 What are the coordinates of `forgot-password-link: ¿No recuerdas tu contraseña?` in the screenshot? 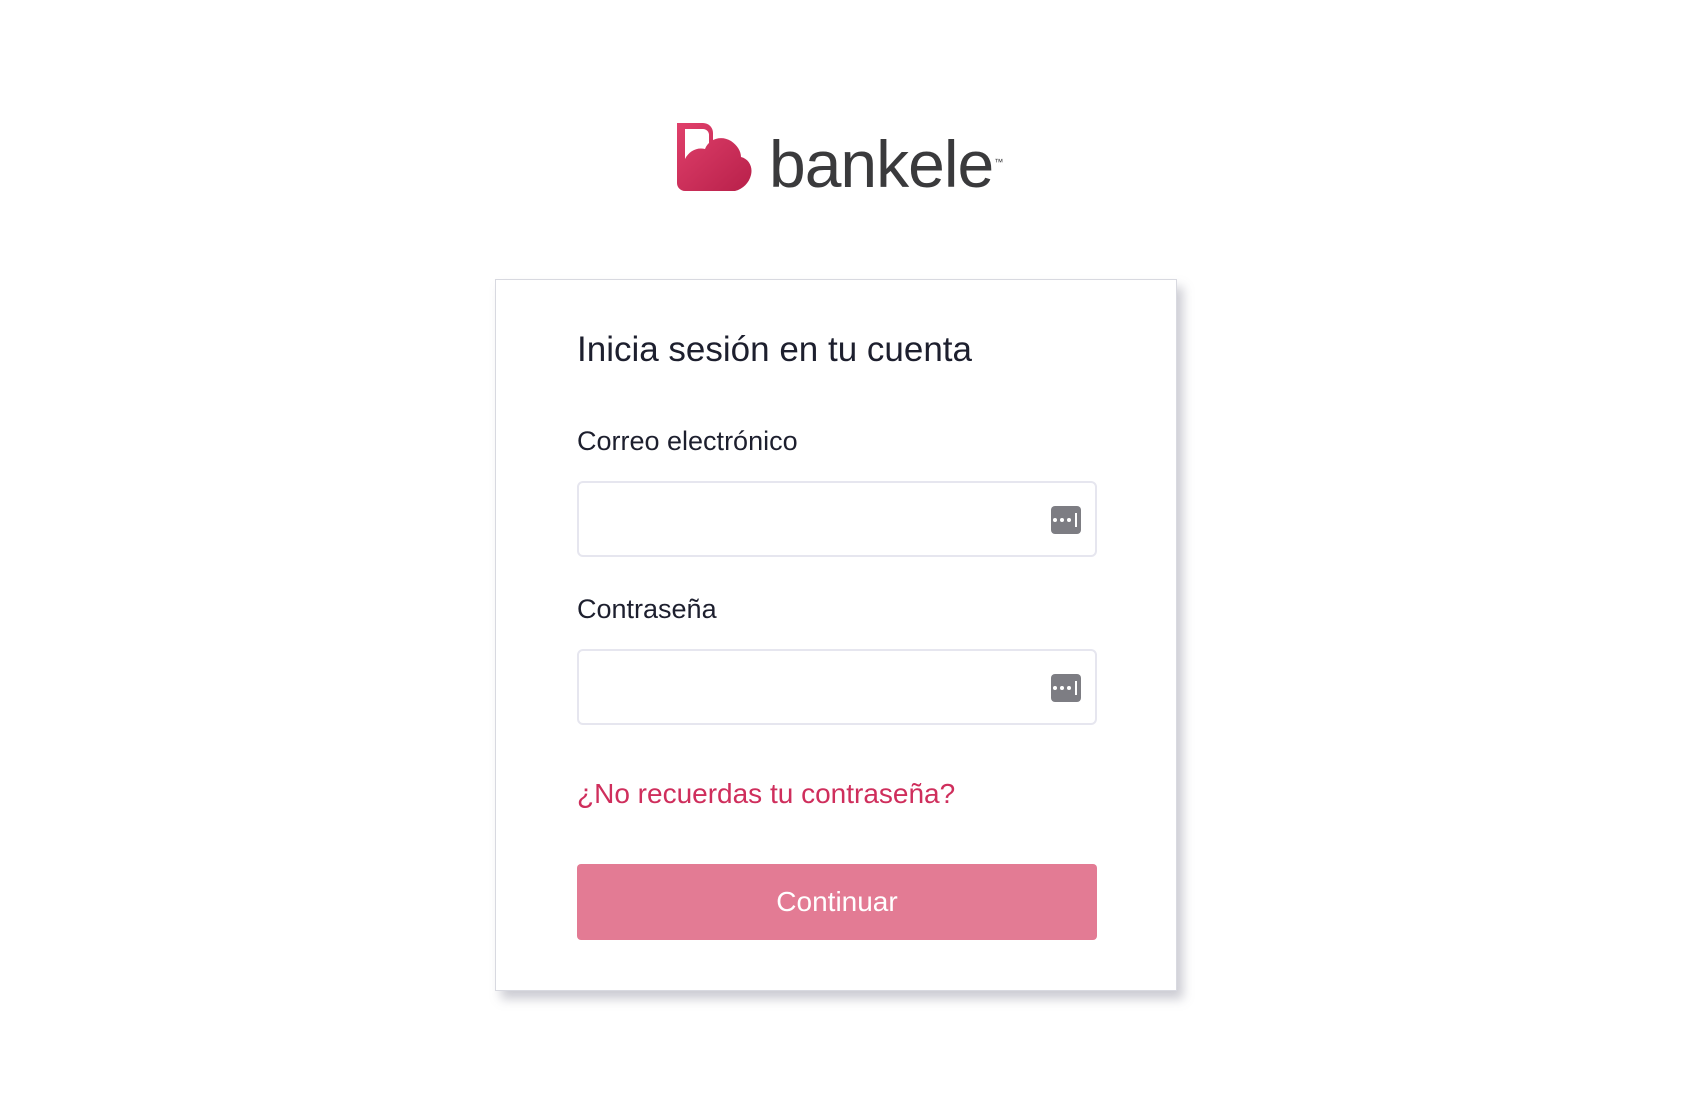 It's located at (766, 794).